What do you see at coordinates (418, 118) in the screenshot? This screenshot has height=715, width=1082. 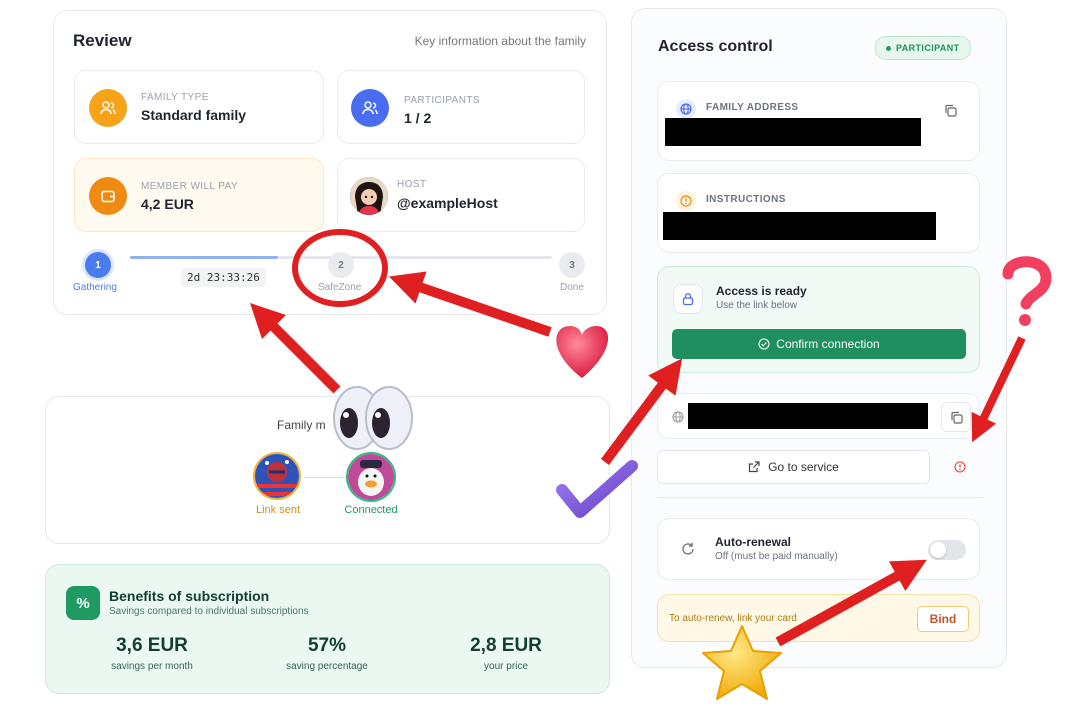 I see `participants-value: 1 / 2` at bounding box center [418, 118].